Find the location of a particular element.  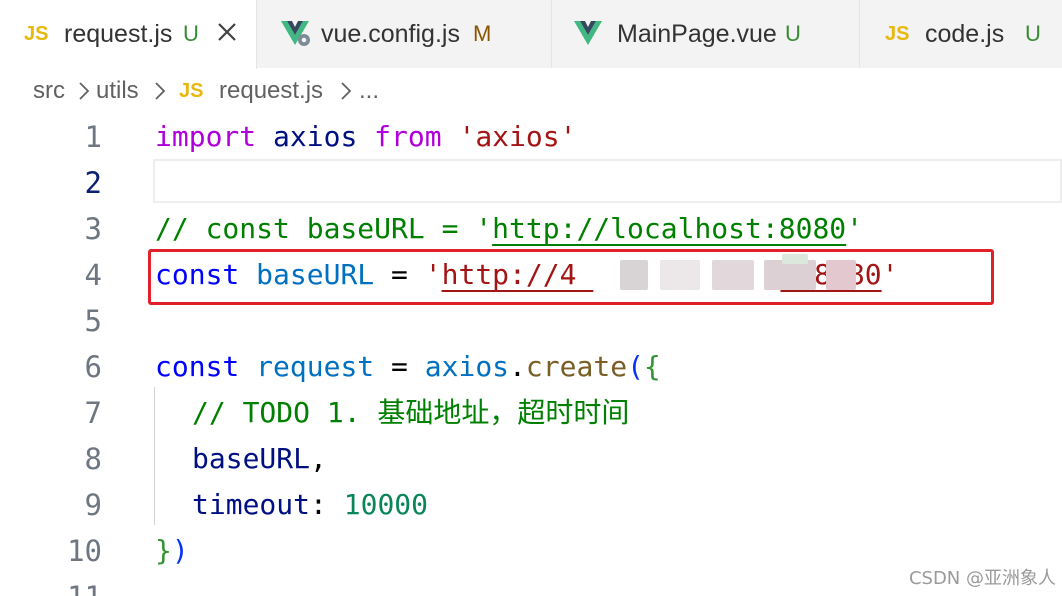

breadcrumb-item-file: request.js is located at coordinates (271, 91).